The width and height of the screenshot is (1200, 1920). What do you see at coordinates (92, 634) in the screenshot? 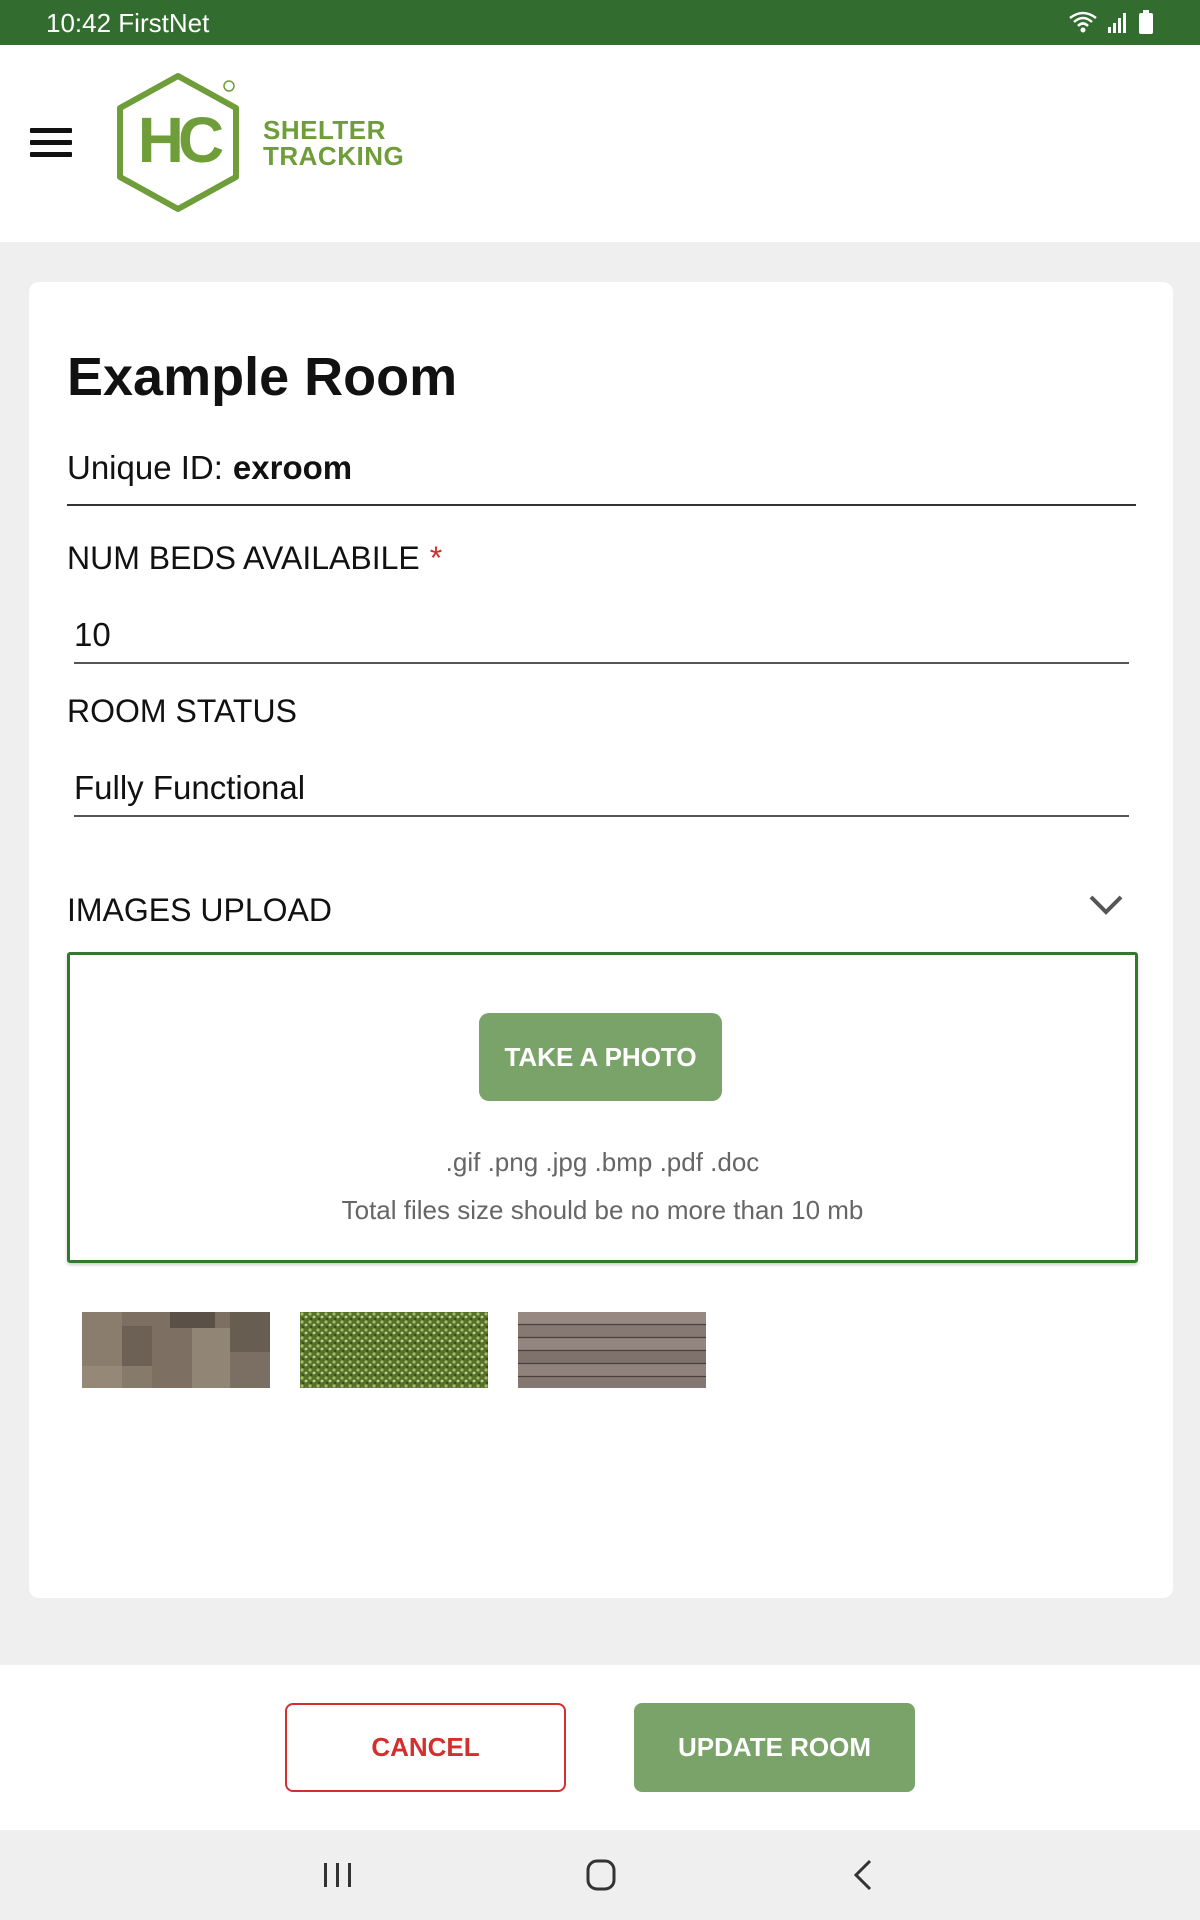
I see `beds-available-value: 10` at bounding box center [92, 634].